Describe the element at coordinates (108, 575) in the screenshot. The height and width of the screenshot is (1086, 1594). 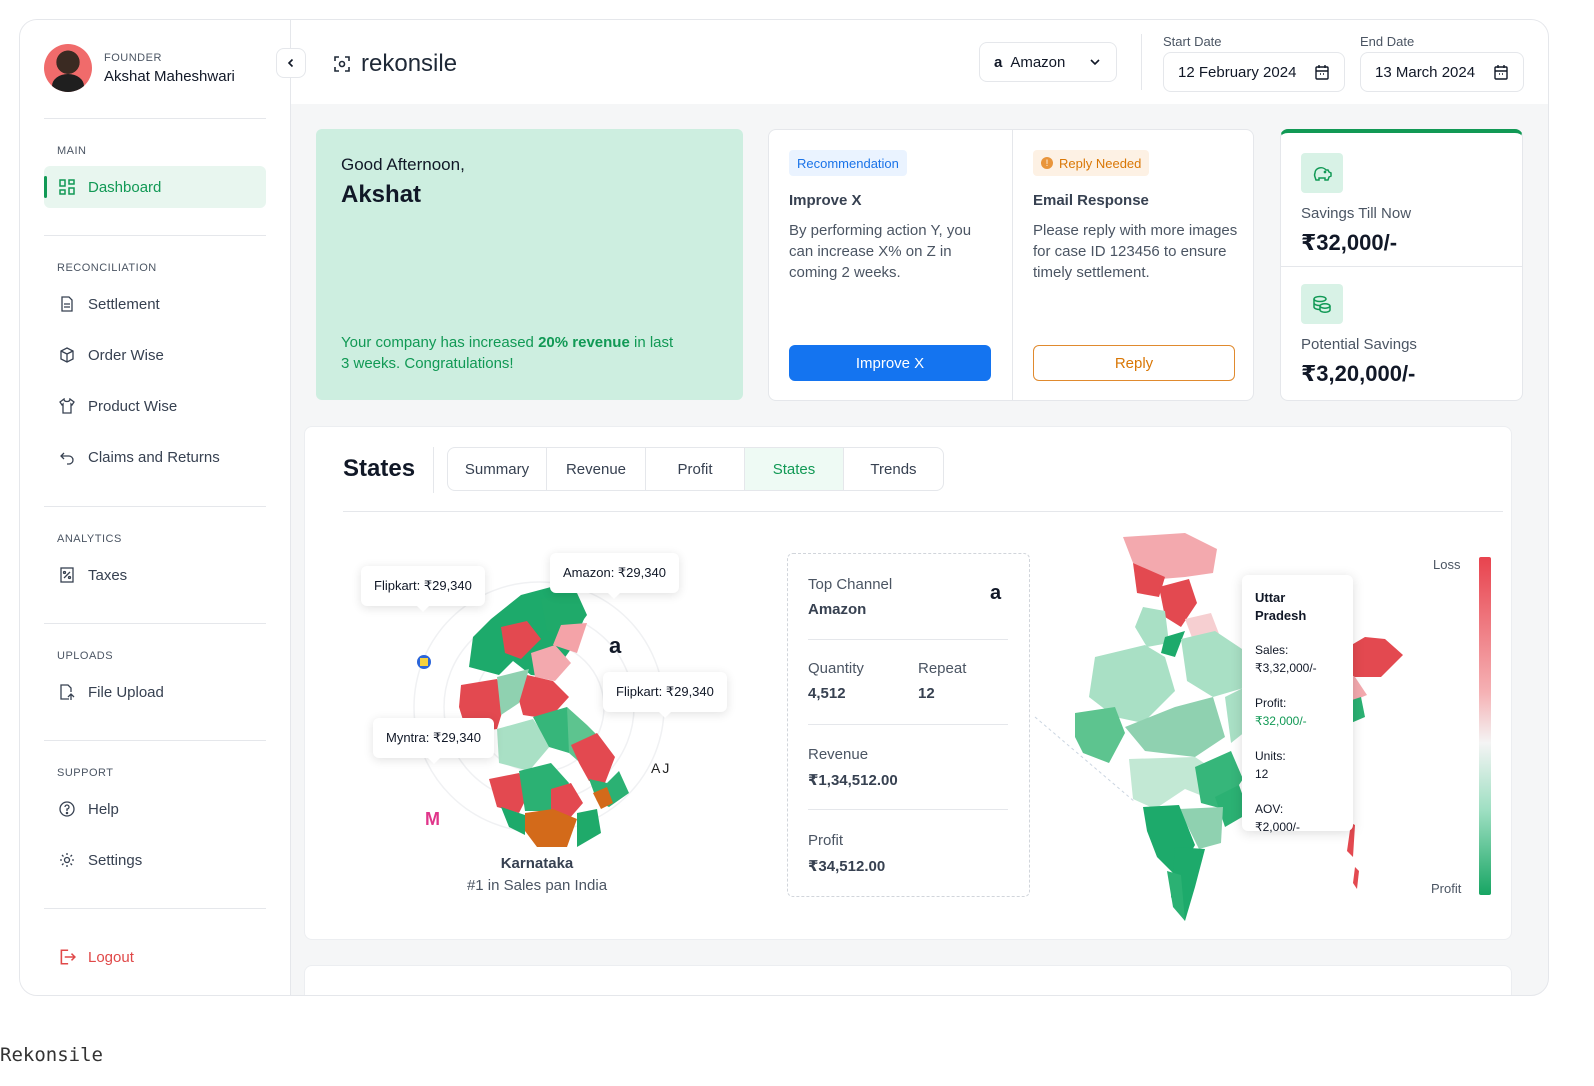
I see `sidebar-item-label: Taxes` at that location.